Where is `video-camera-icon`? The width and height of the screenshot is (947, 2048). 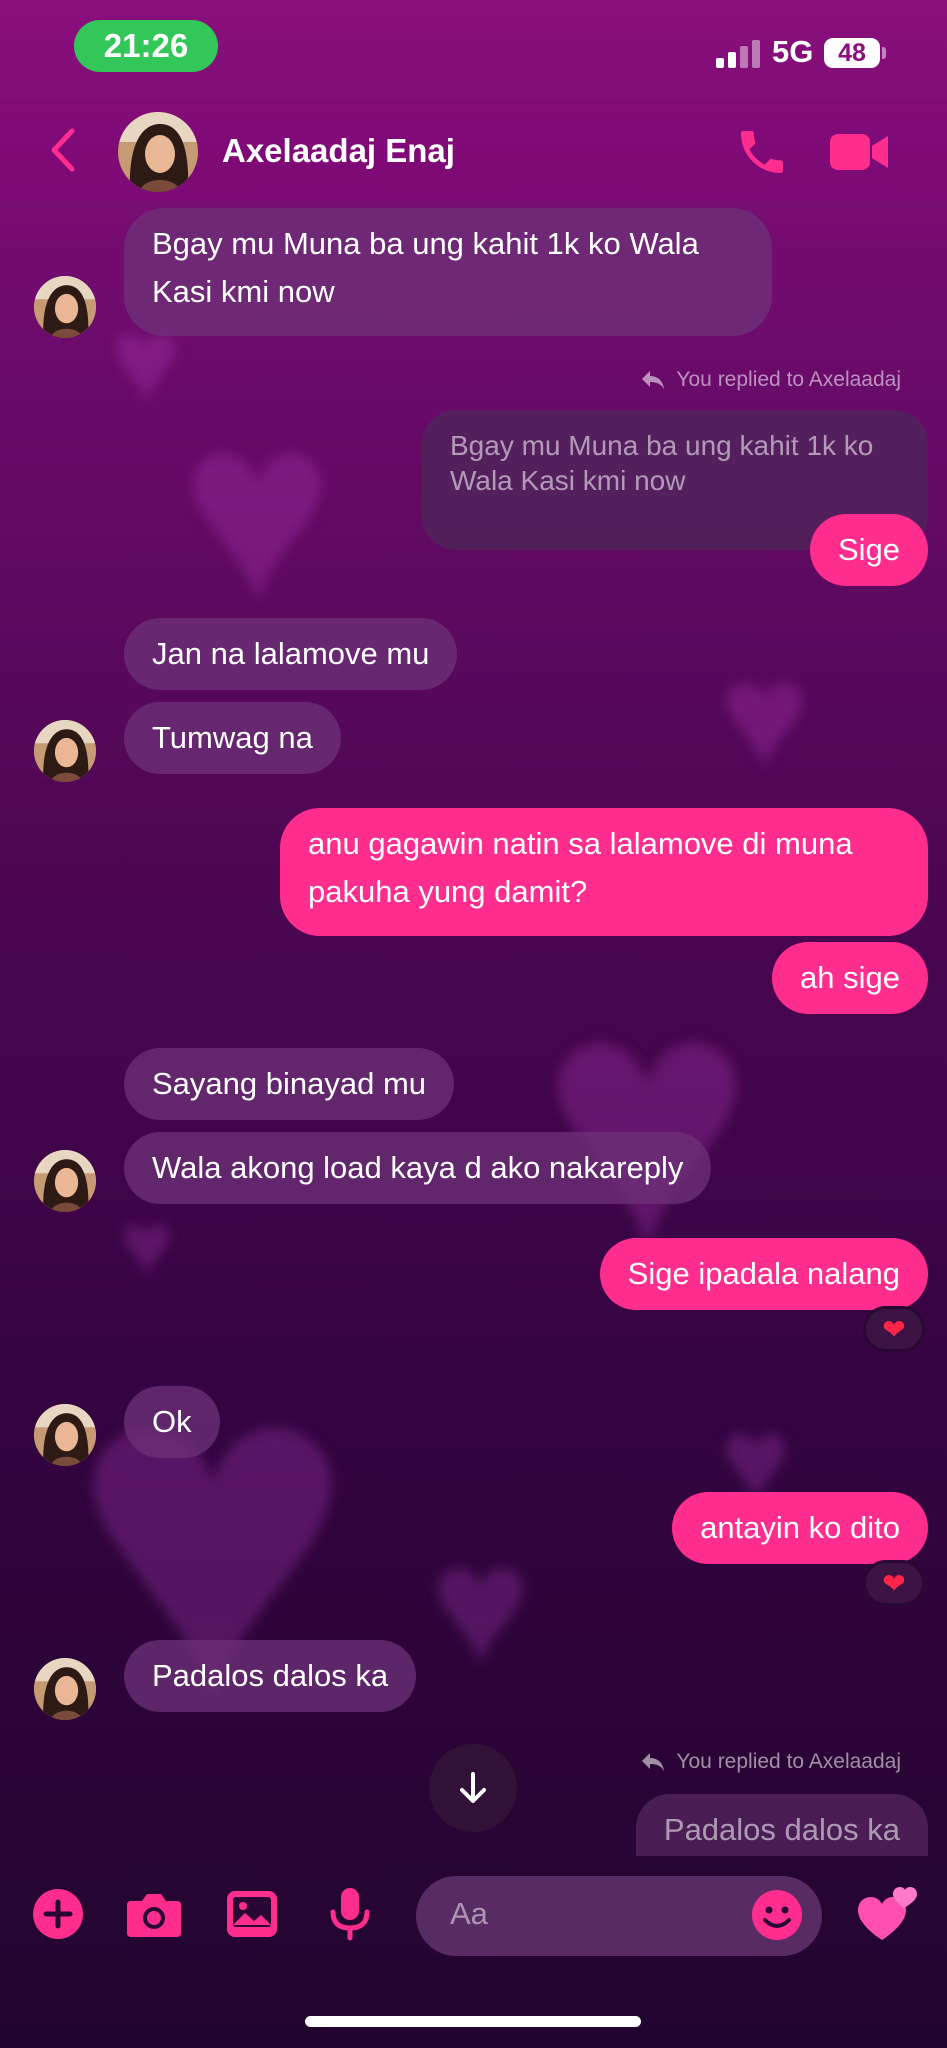
video-camera-icon is located at coordinates (859, 152).